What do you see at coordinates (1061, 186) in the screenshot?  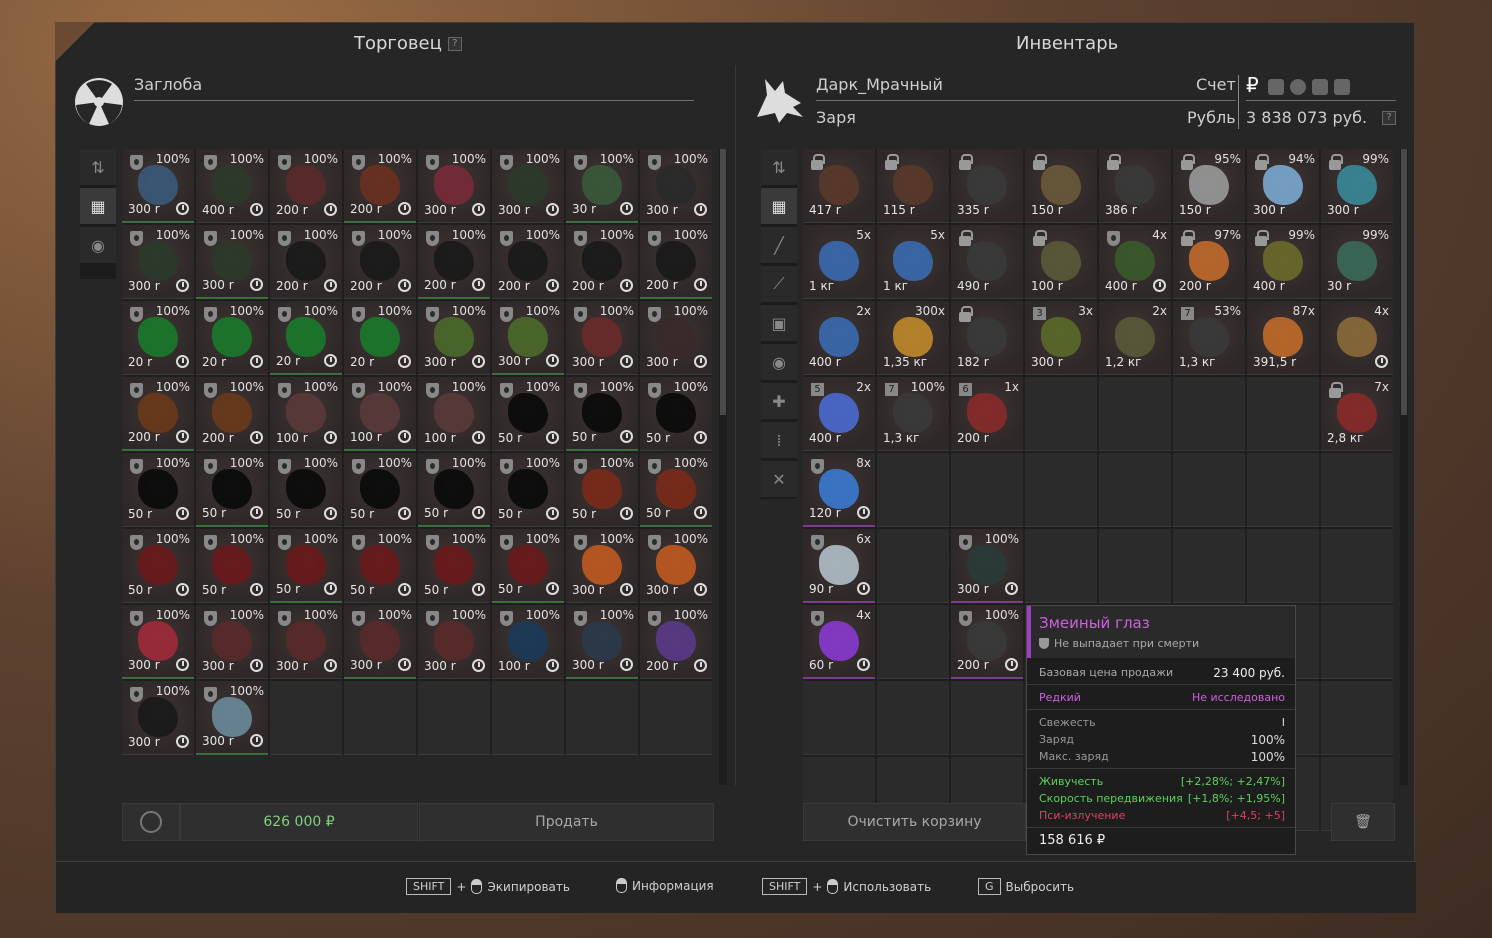 I see `inventory-item: 150 r` at bounding box center [1061, 186].